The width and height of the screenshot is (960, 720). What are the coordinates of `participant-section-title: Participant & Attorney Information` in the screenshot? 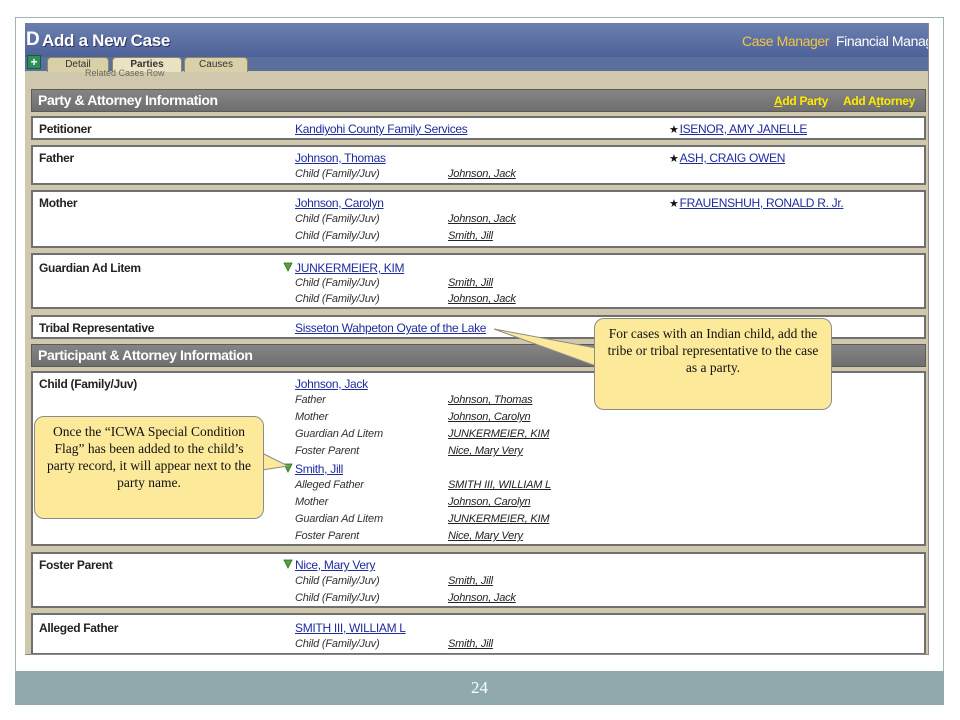 It's located at (145, 355).